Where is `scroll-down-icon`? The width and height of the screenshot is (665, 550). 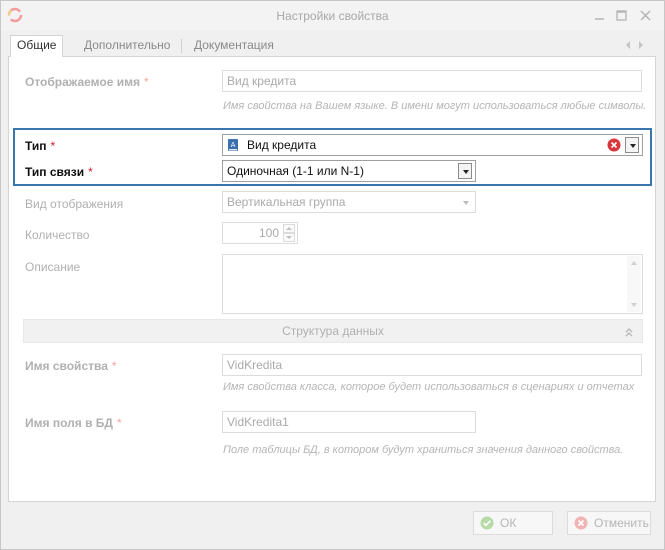
scroll-down-icon is located at coordinates (634, 305).